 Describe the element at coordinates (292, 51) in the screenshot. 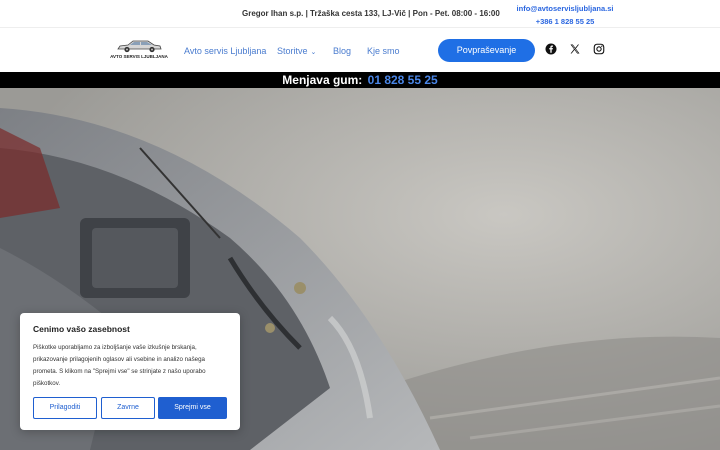

I see `nav-item-storitve-label: Storitve` at that location.